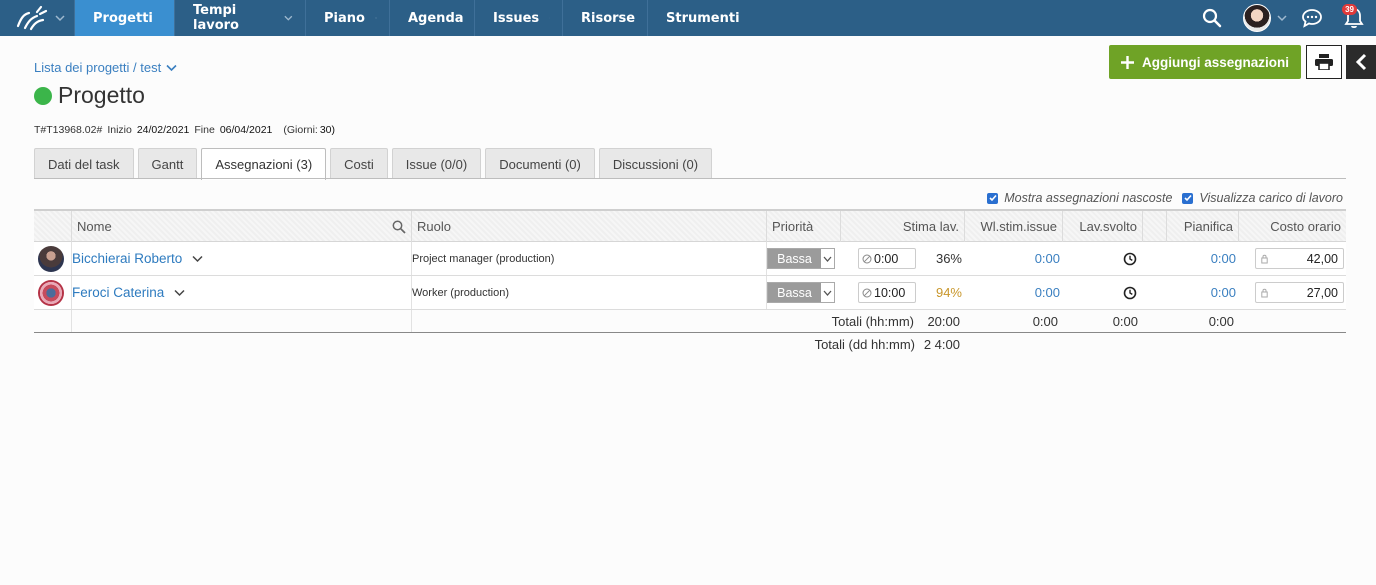 The image size is (1376, 585). Describe the element at coordinates (1215, 62) in the screenshot. I see `add-assignments-label: Aggiungi assegnazioni` at that location.